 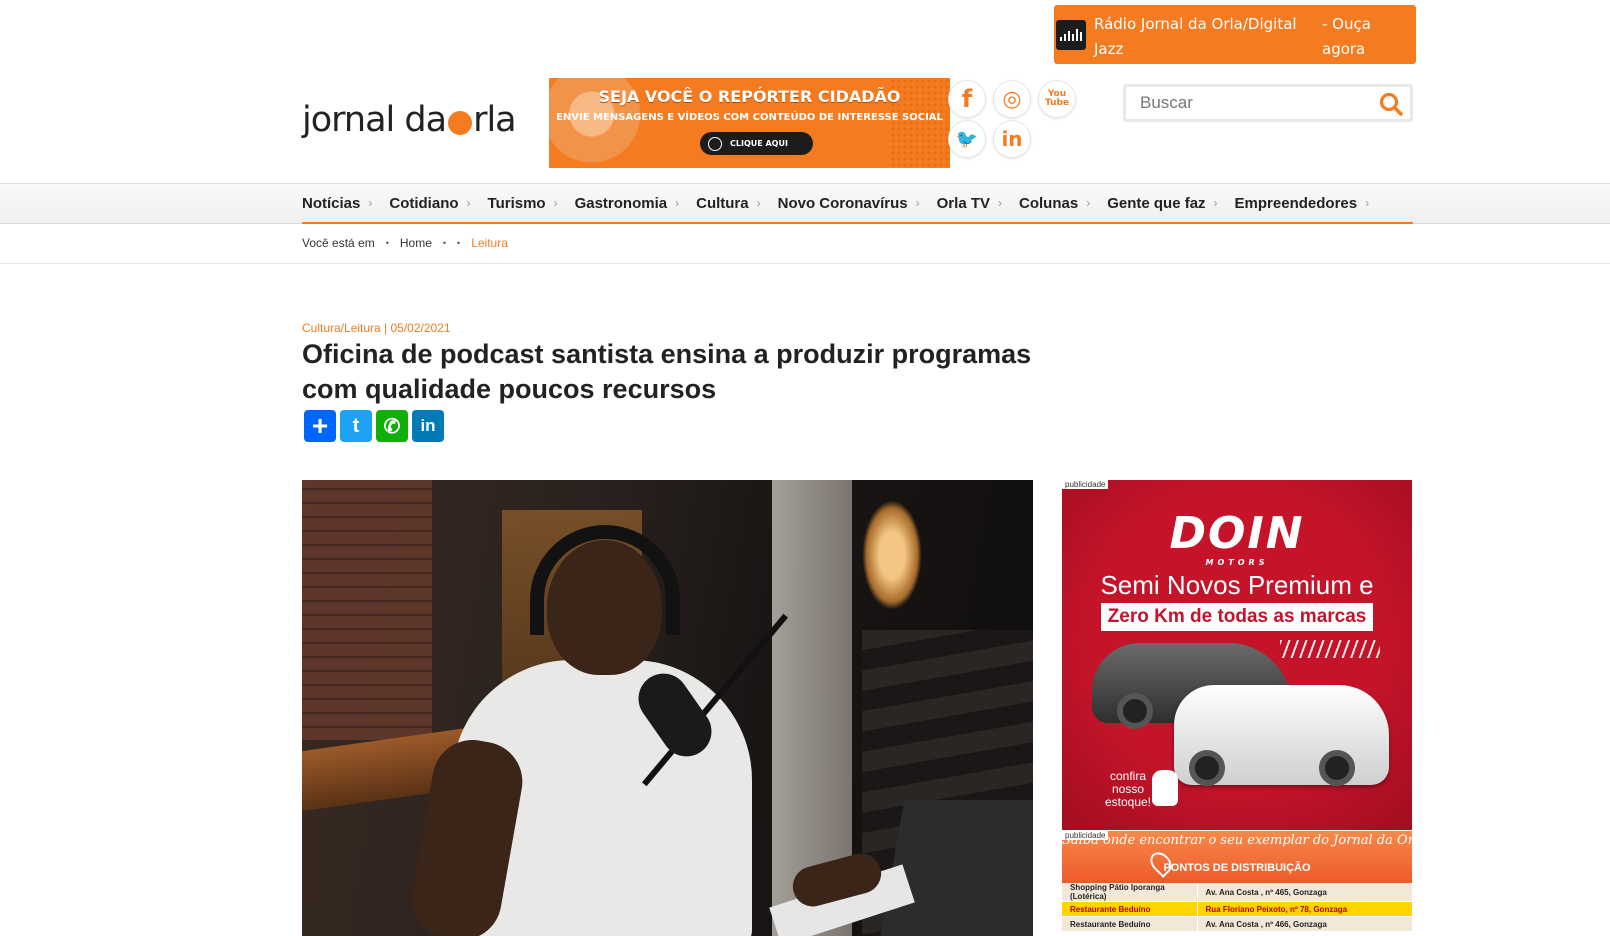 I want to click on site-logo: jornal da rla, so click(x=409, y=120).